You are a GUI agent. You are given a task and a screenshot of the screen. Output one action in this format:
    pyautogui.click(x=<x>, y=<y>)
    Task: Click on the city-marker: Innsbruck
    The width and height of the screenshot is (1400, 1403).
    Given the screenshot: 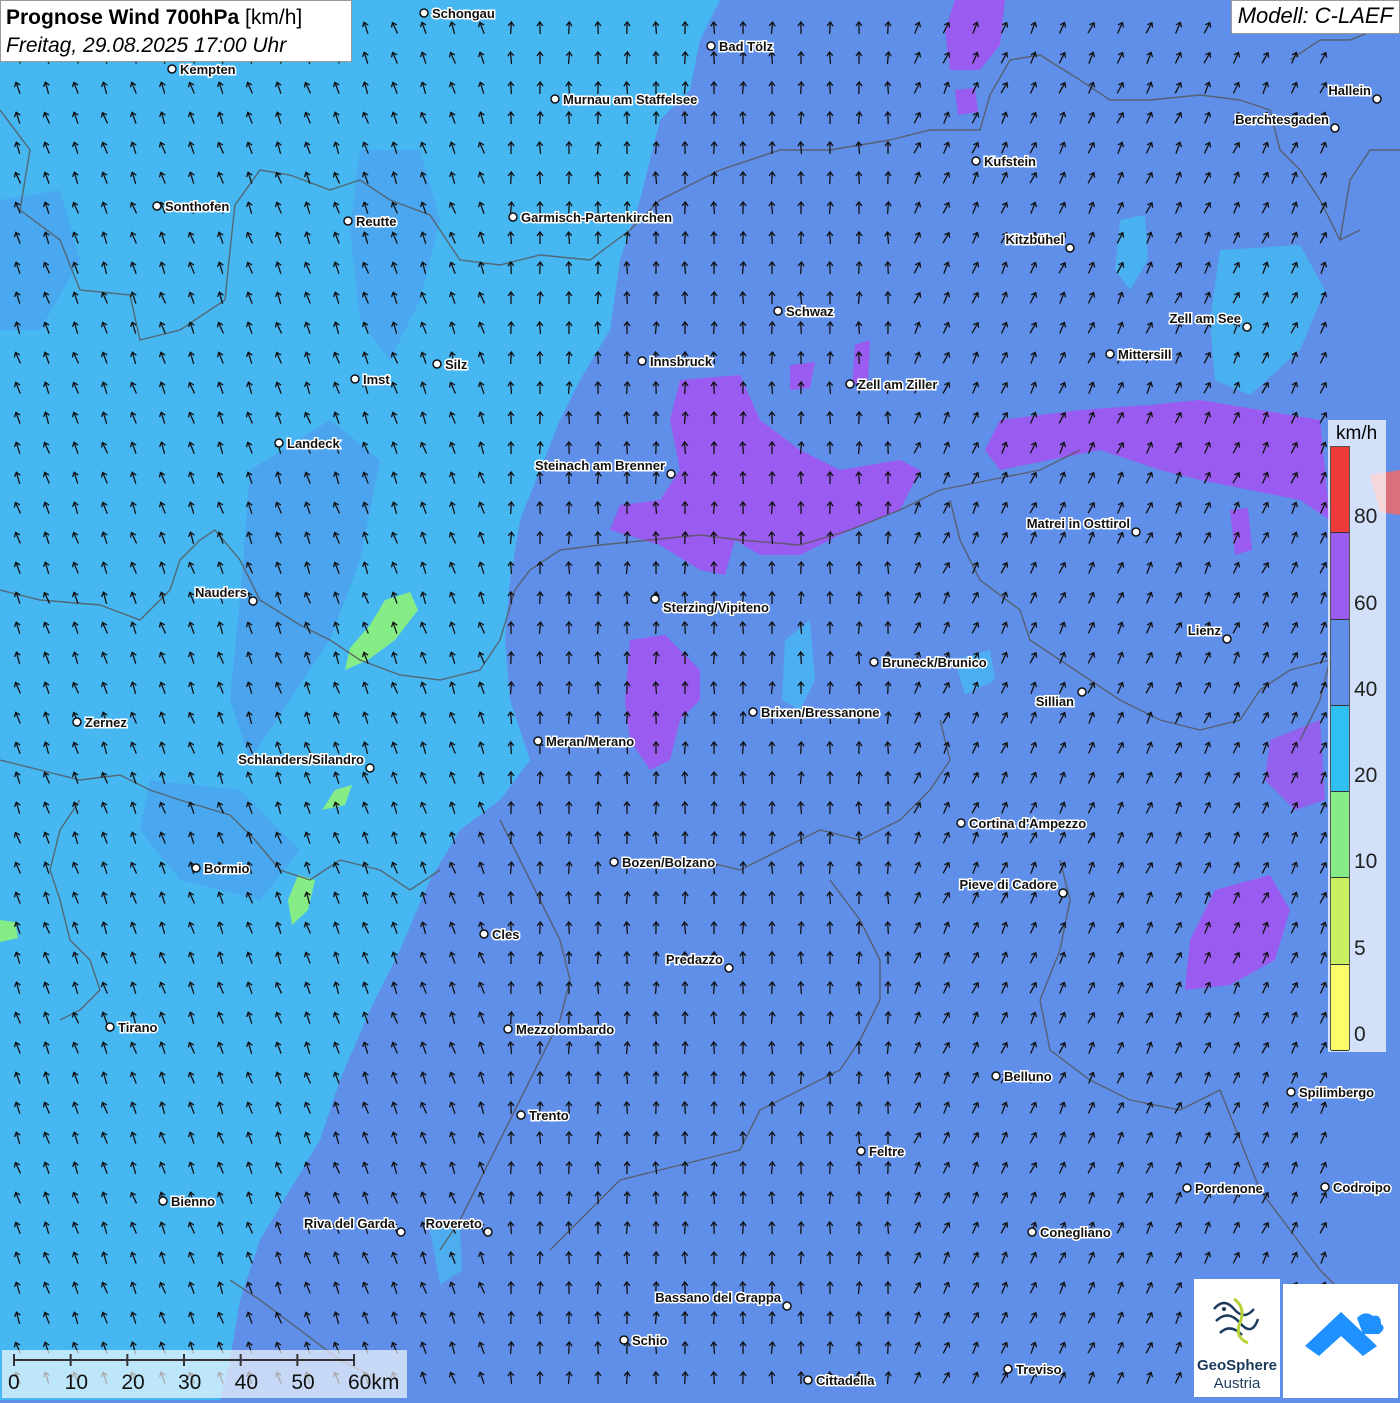 What is the action you would take?
    pyautogui.click(x=675, y=362)
    